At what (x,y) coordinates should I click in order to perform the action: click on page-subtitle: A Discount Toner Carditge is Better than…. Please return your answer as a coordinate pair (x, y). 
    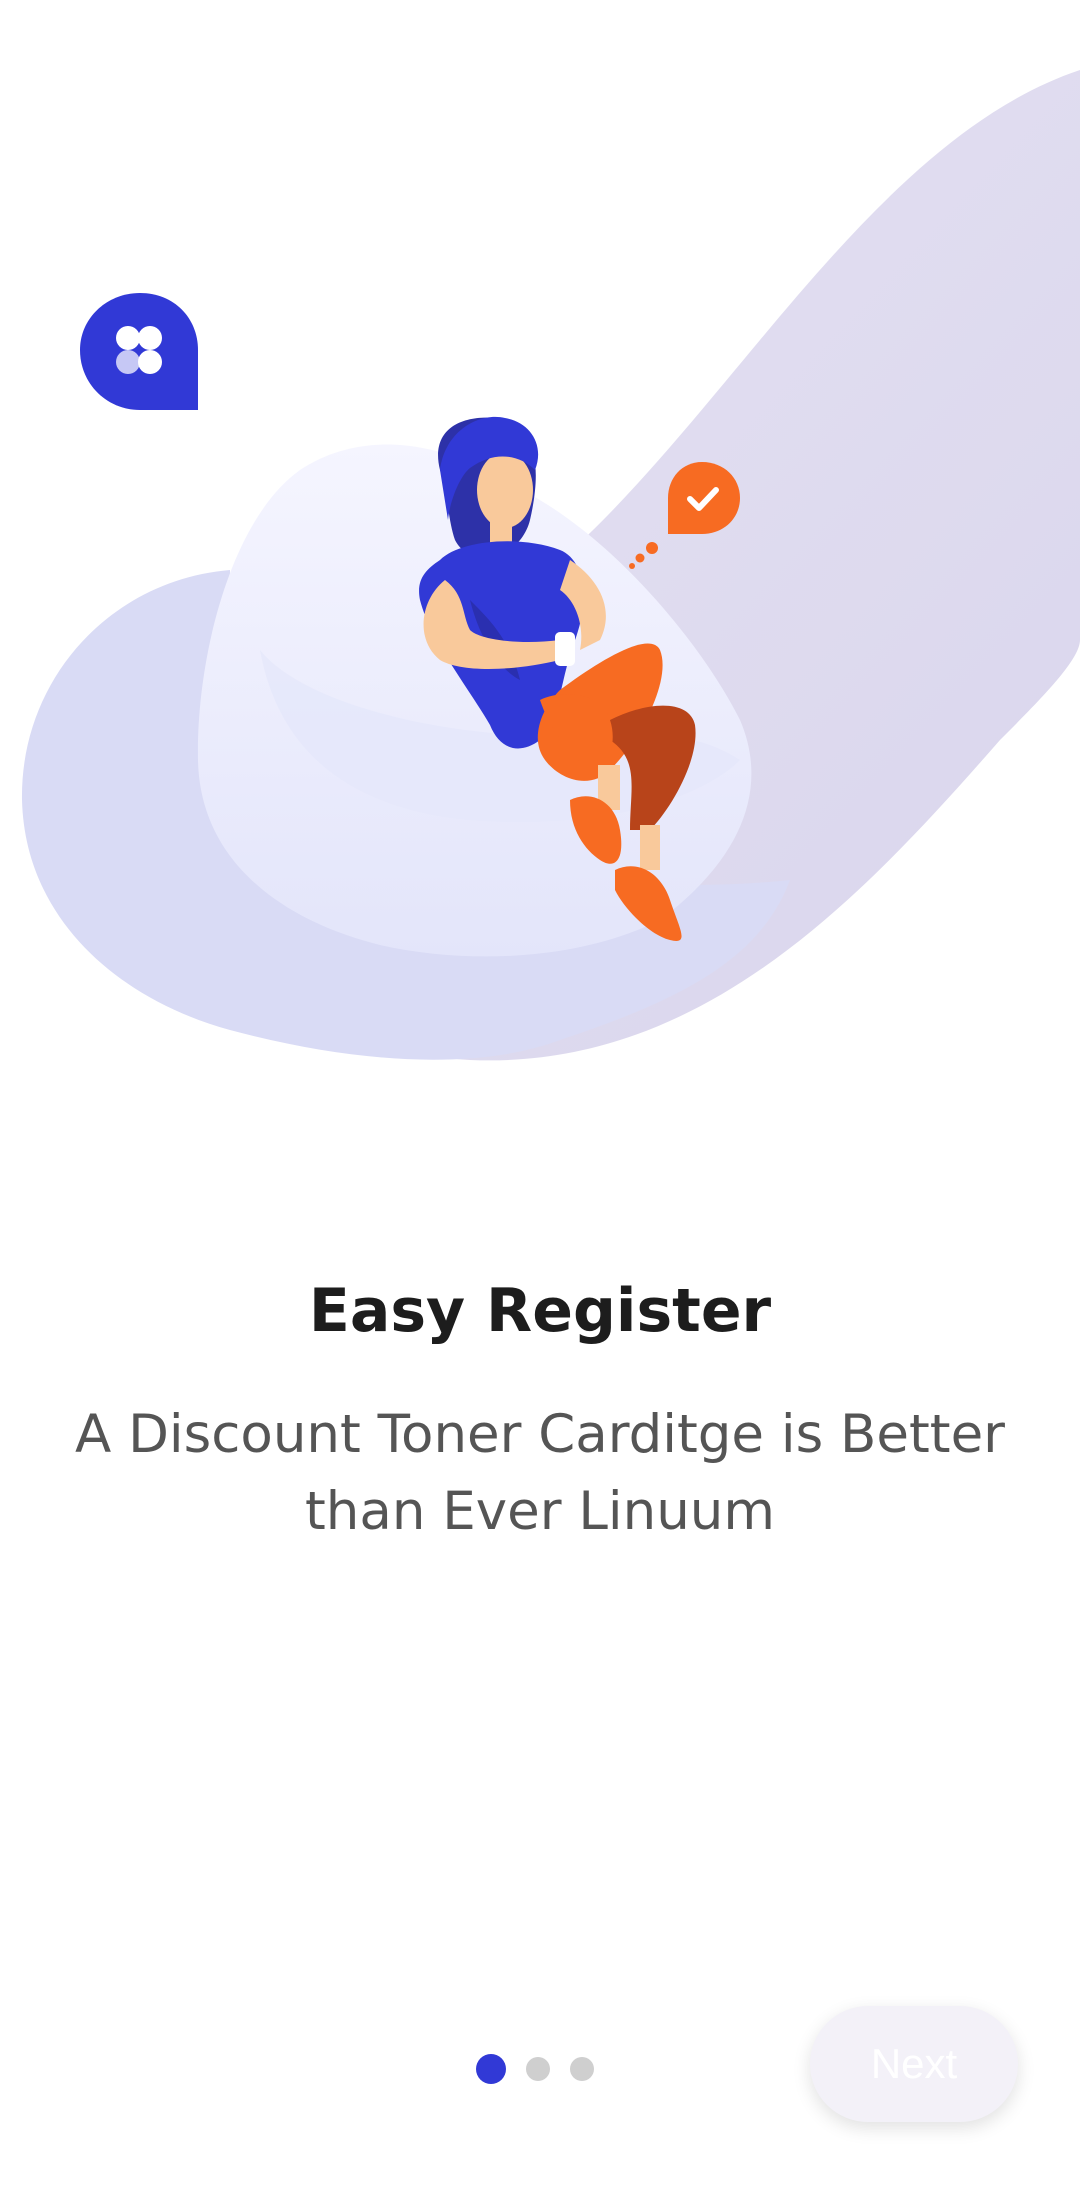
    Looking at the image, I should click on (540, 1473).